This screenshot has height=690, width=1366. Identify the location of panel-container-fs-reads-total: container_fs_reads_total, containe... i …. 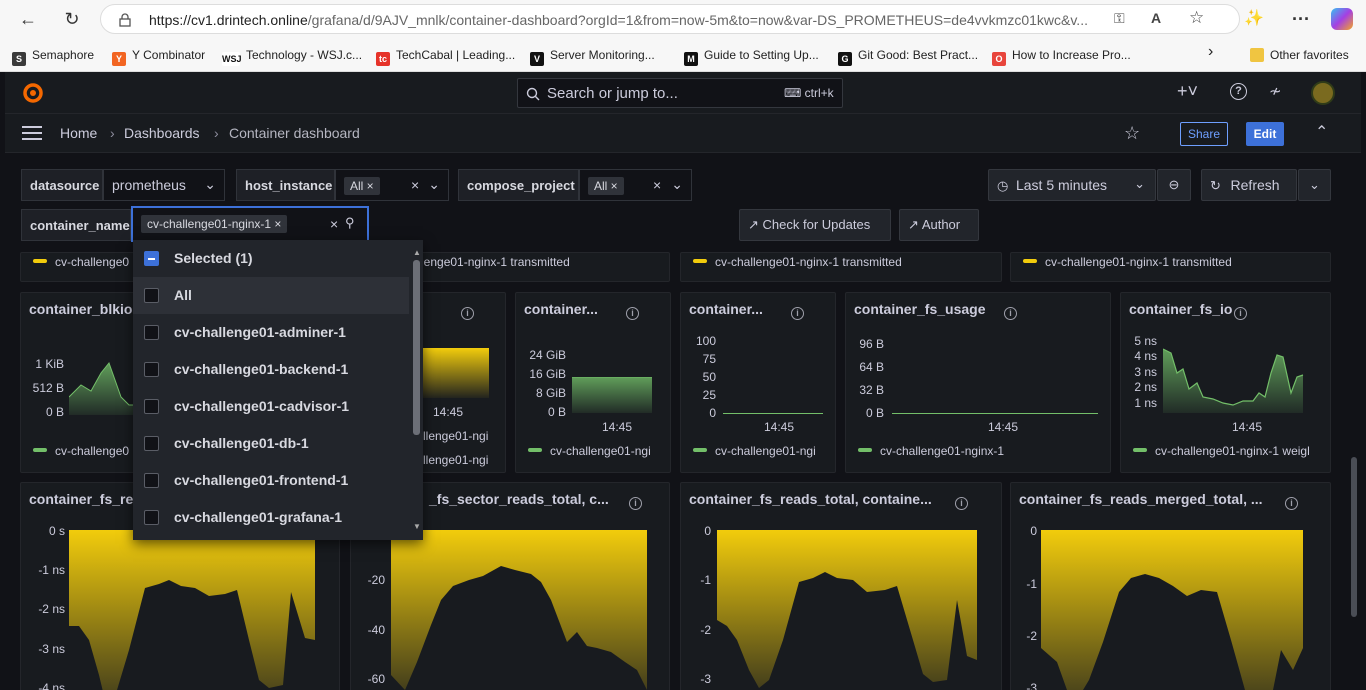
(841, 586).